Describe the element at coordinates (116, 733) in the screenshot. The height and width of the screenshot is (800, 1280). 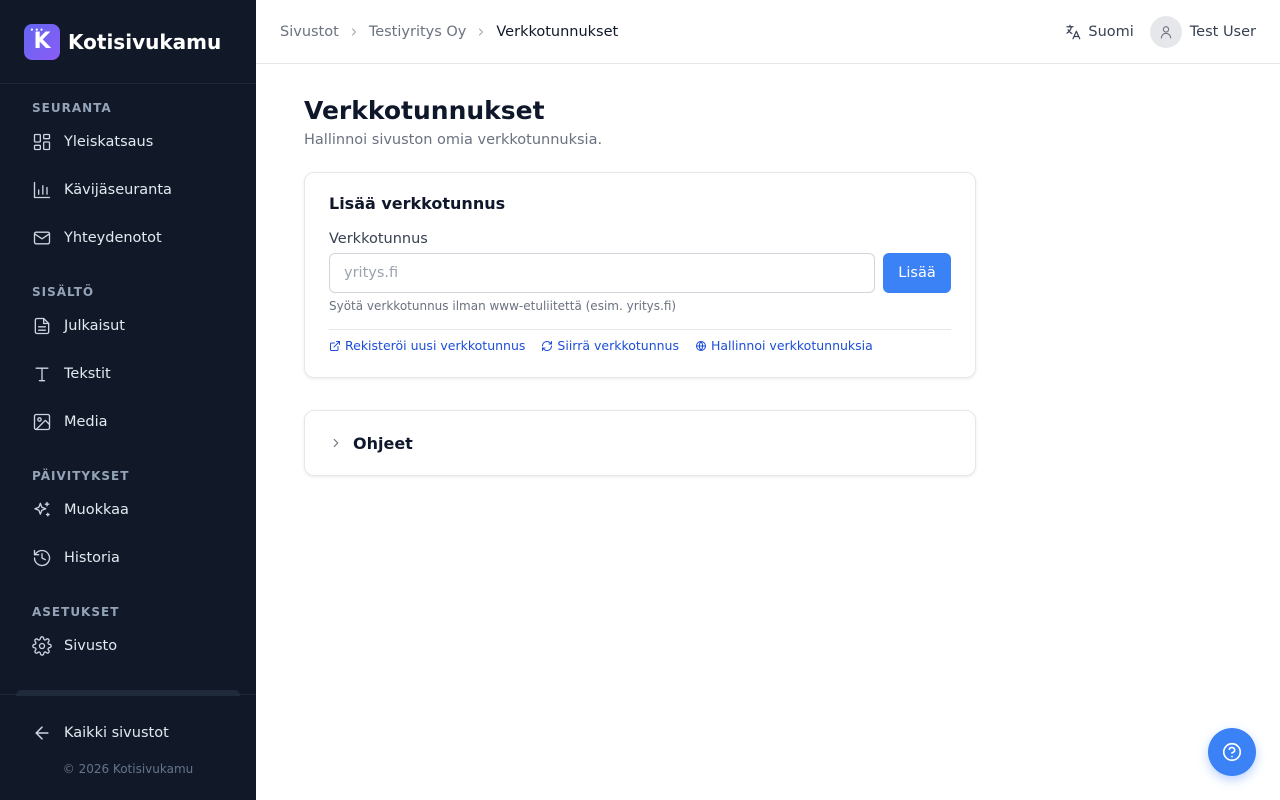
I see `all-sites-label: Kaikki sivustot` at that location.